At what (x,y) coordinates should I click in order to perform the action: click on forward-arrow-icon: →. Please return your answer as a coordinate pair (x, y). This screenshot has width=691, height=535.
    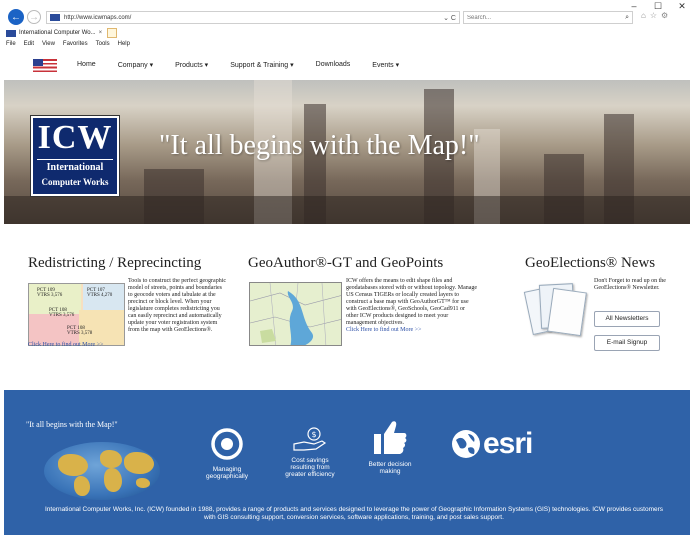
    Looking at the image, I should click on (34, 17).